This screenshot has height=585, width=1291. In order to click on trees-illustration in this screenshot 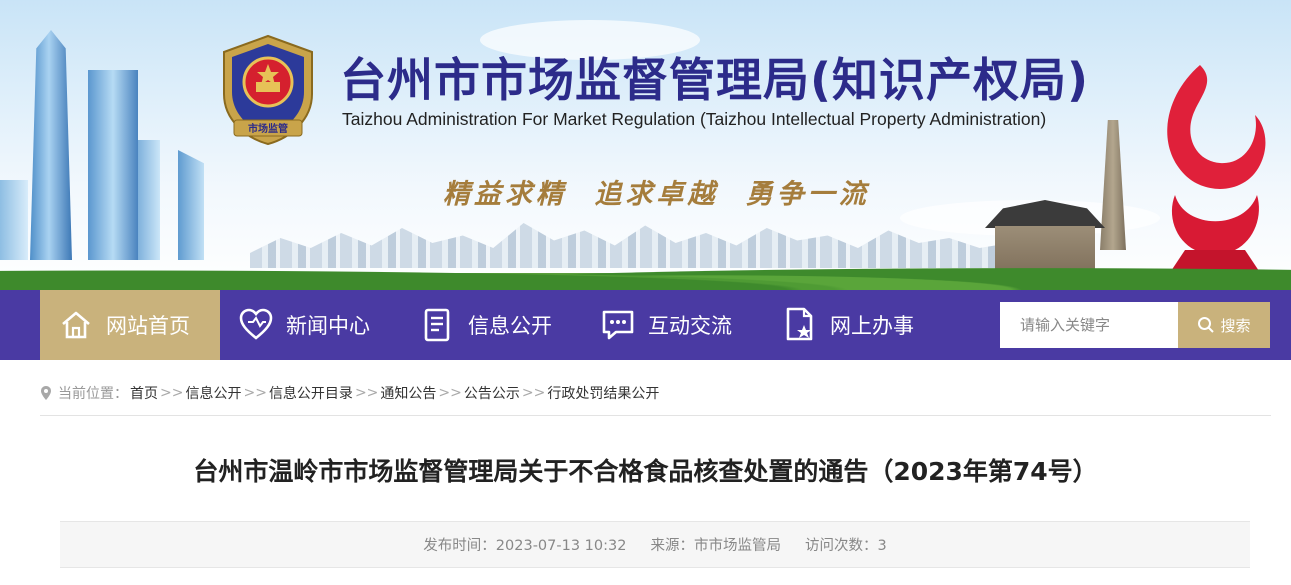, I will do `click(645, 273)`.